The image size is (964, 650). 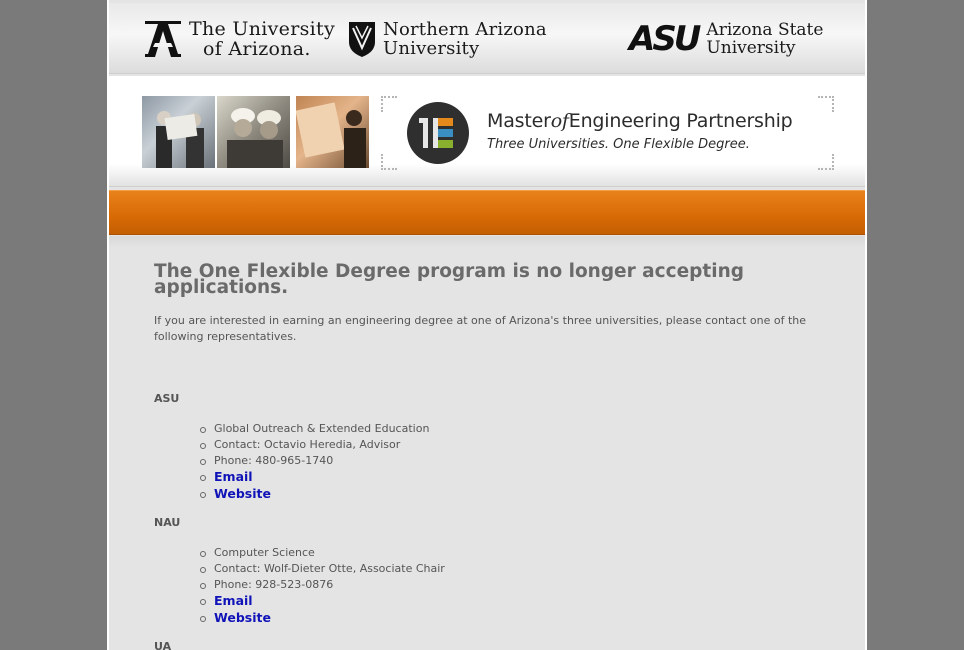 I want to click on asu-mark: ASU, so click(x=665, y=39).